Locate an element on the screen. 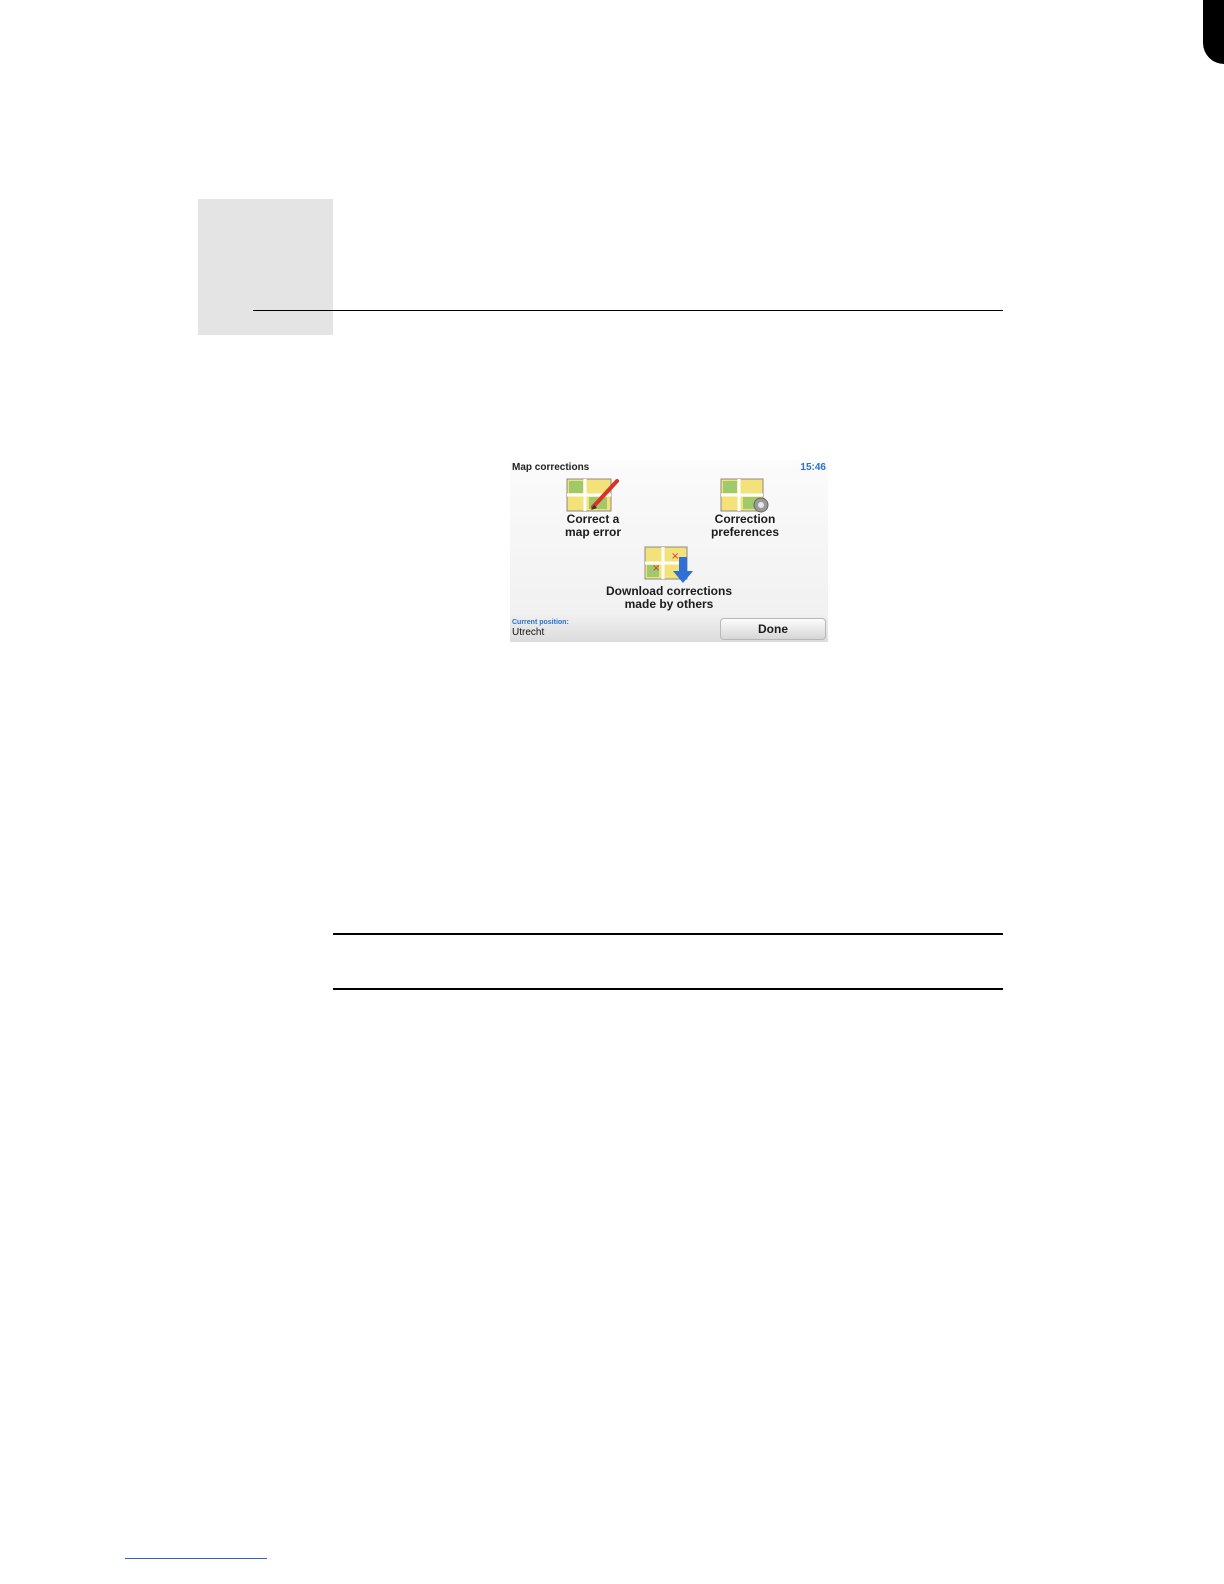 This screenshot has height=1584, width=1224. done-button: Done is located at coordinates (773, 629).